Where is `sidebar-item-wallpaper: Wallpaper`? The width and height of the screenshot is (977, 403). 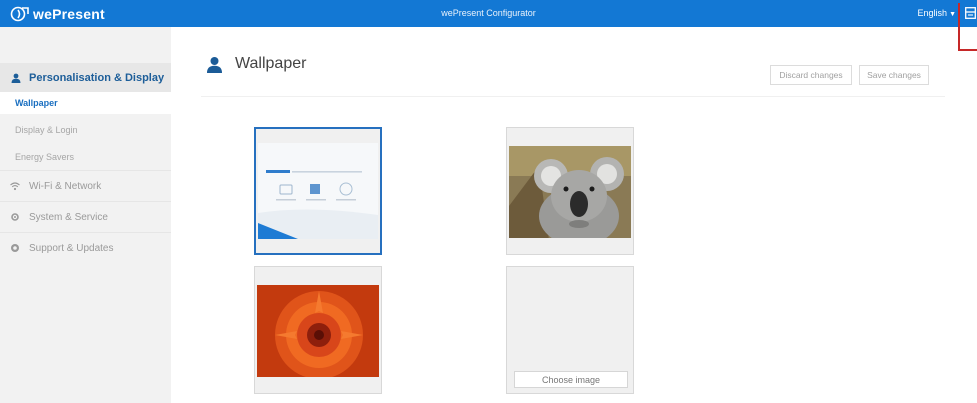
sidebar-item-wallpaper: Wallpaper is located at coordinates (36, 103).